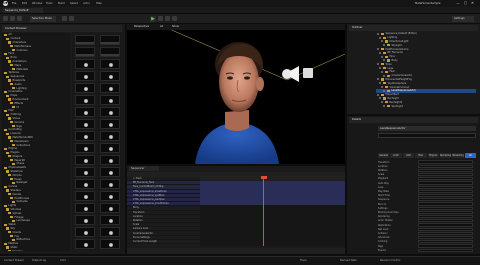  Describe the element at coordinates (413, 28) in the screenshot. I see `outliner-header: Outliner` at that location.